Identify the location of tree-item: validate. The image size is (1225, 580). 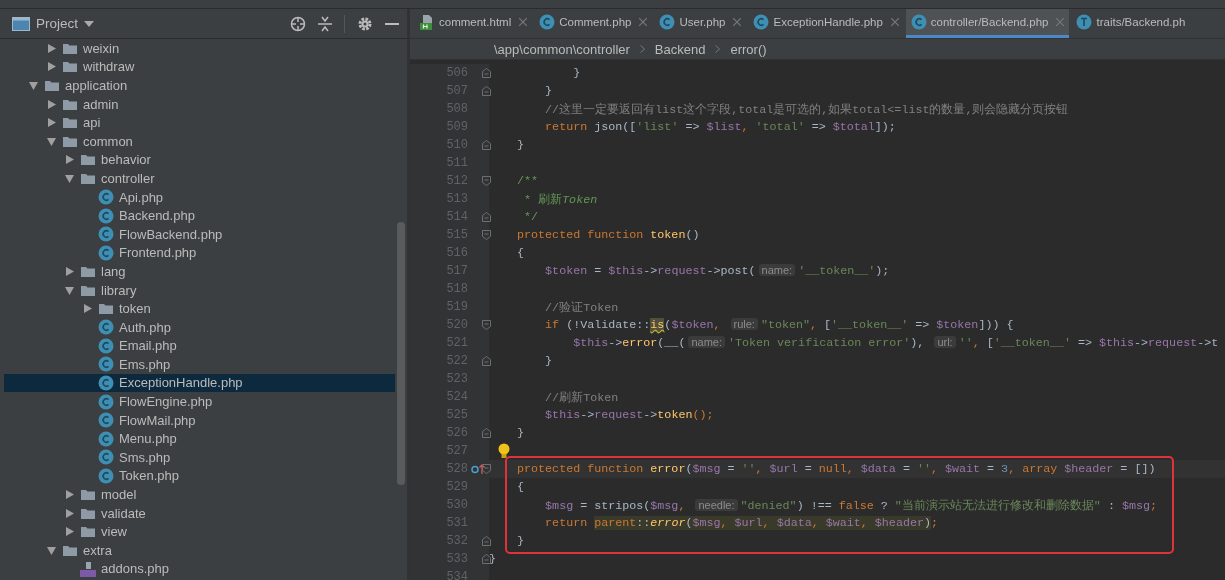
(199, 513).